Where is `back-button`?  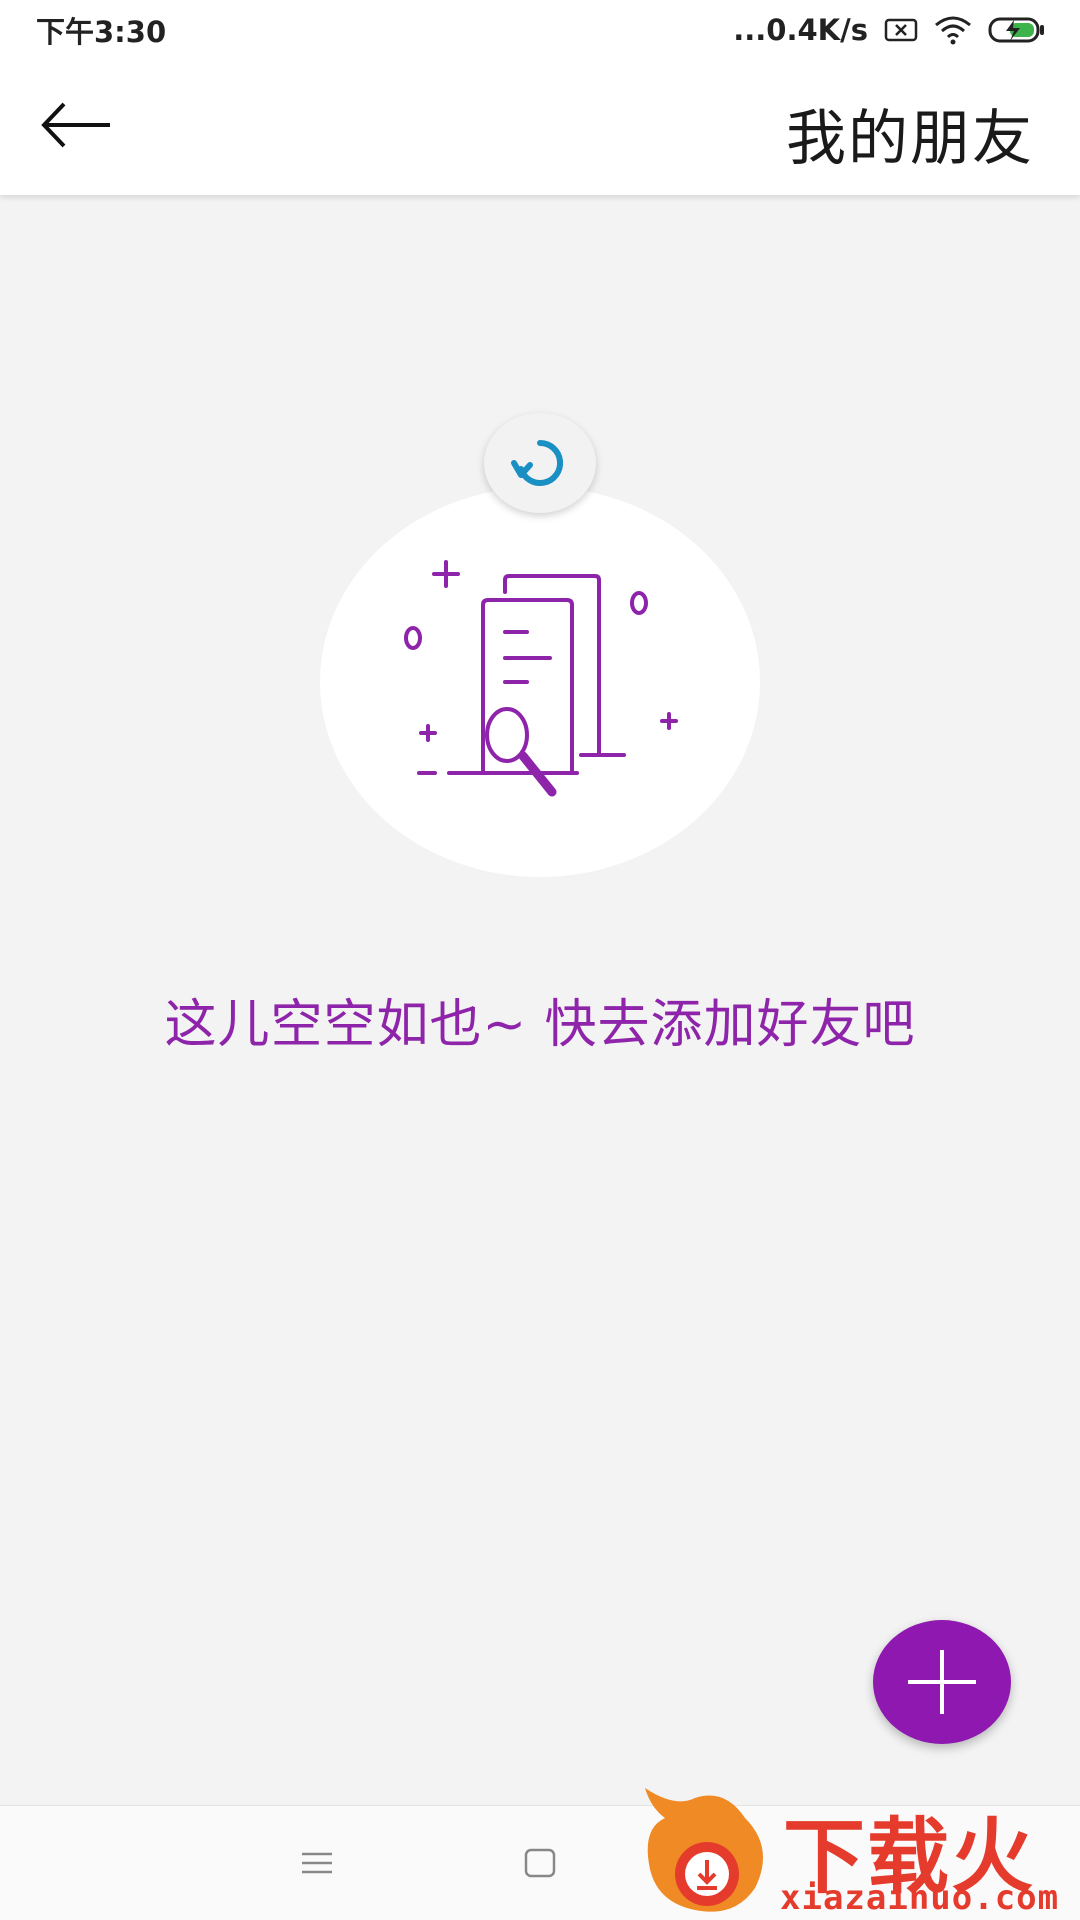
back-button is located at coordinates (78, 125).